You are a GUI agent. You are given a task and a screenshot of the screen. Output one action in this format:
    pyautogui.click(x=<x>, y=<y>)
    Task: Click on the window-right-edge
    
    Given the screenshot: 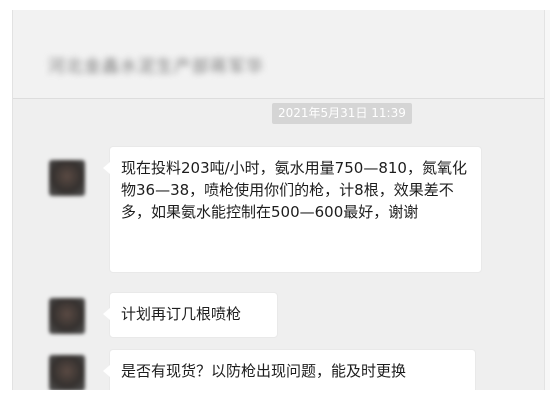 What is the action you would take?
    pyautogui.click(x=547, y=200)
    